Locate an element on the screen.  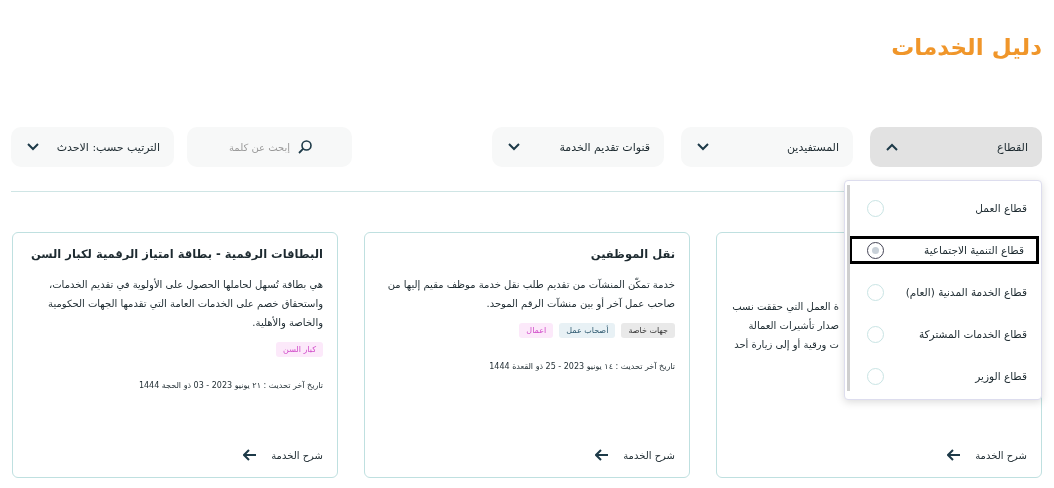
update-date: تاريخ آخر تحديث : ١٤ يونيو 2023 - 25 ذو القعدة 1444 is located at coordinates (581, 366).